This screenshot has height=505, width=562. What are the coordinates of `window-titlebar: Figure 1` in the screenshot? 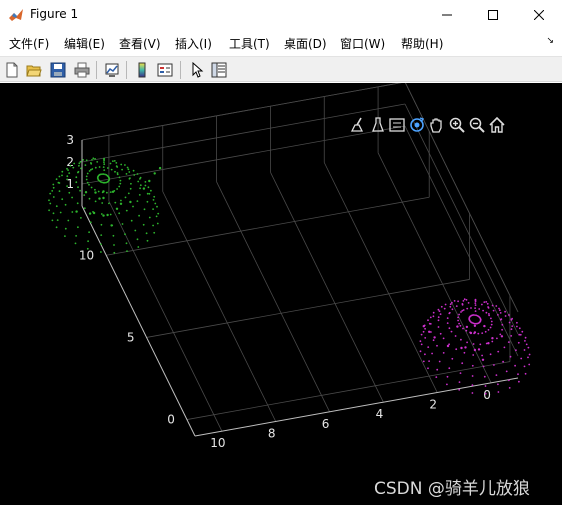 It's located at (281, 15).